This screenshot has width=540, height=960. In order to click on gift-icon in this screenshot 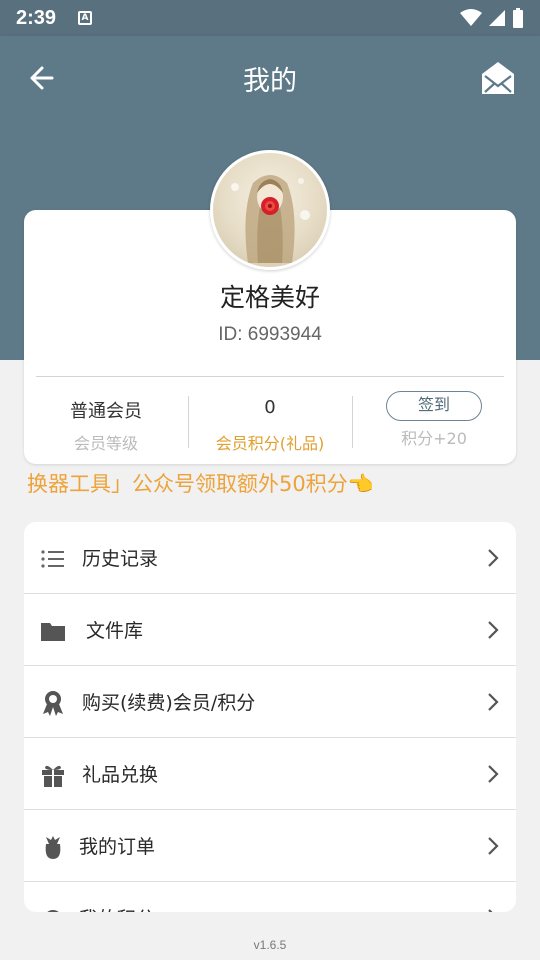, I will do `click(53, 776)`.